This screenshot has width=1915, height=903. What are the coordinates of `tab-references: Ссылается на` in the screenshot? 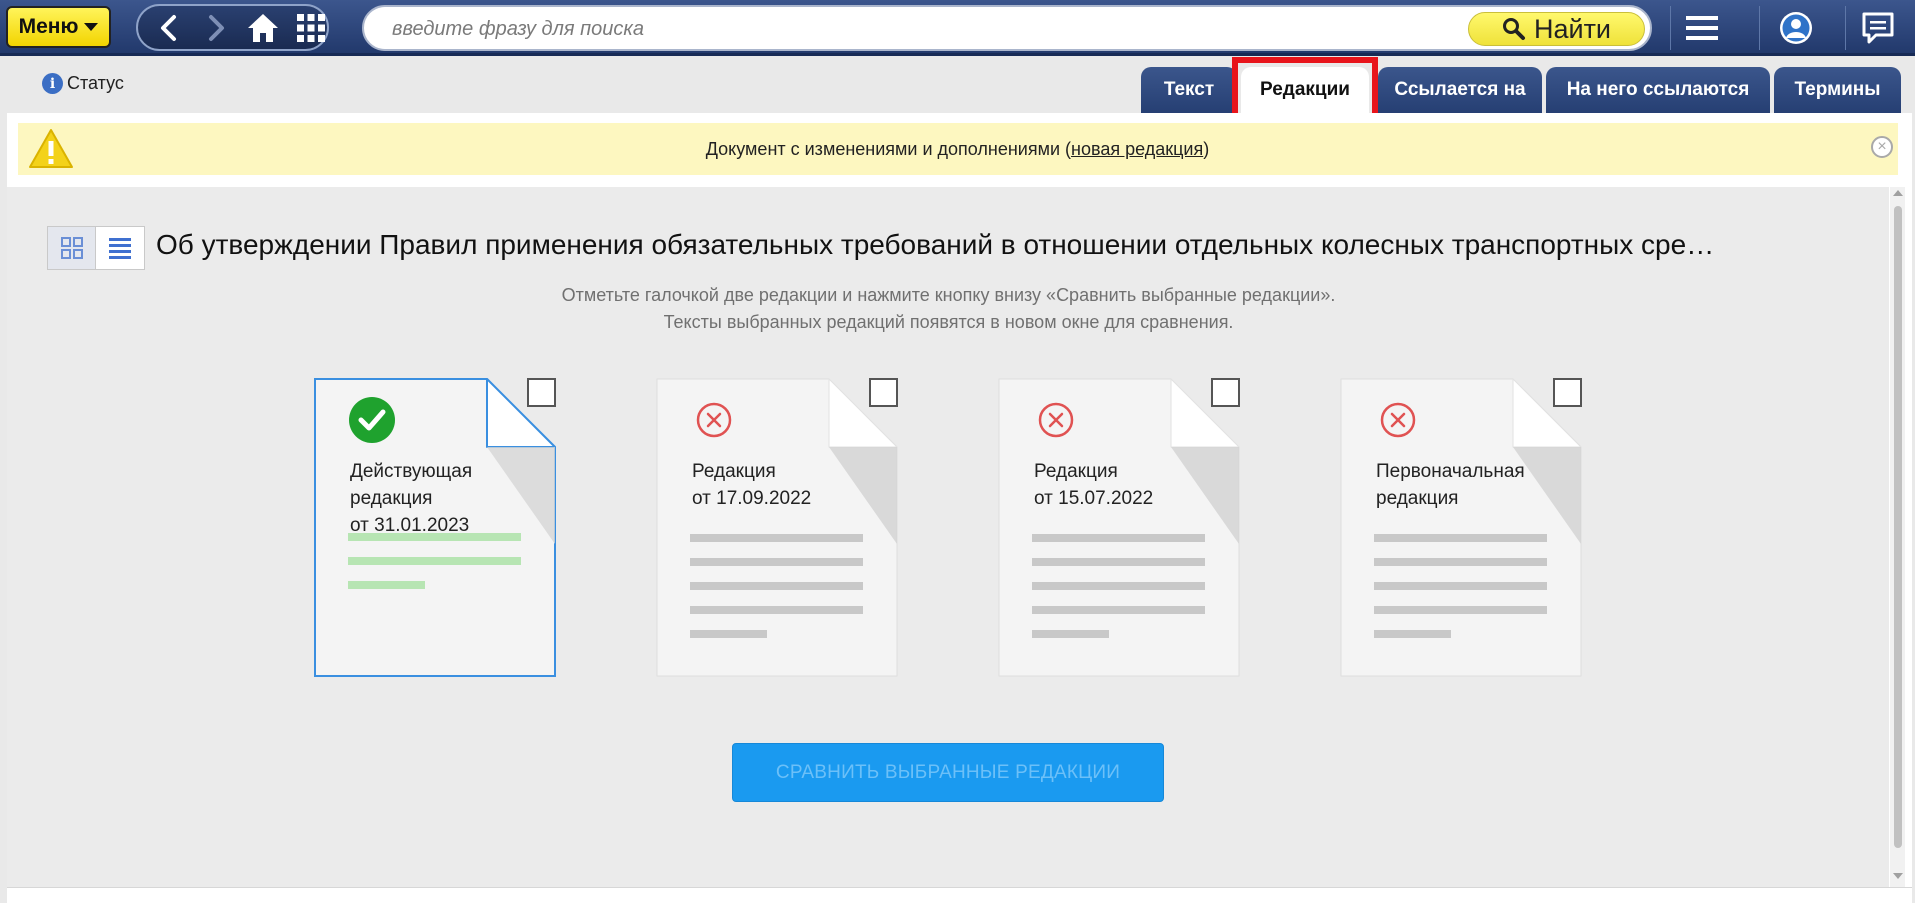 It's located at (1460, 90).